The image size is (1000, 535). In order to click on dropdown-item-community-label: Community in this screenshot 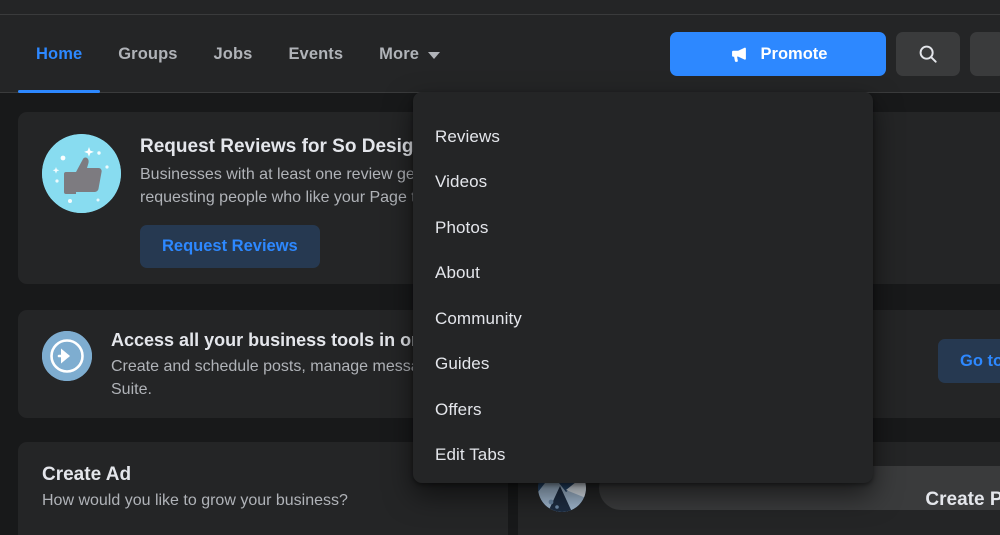, I will do `click(478, 318)`.